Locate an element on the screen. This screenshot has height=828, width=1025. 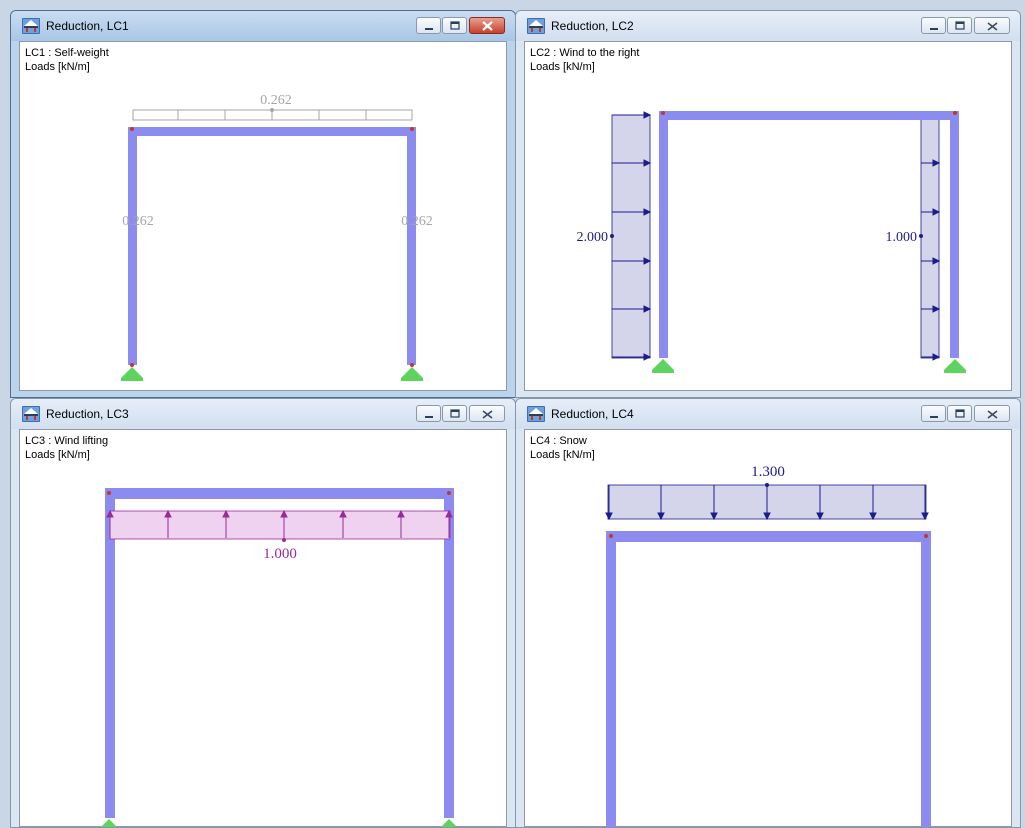
frame-model: 2.000 1.000 is located at coordinates (771, 242).